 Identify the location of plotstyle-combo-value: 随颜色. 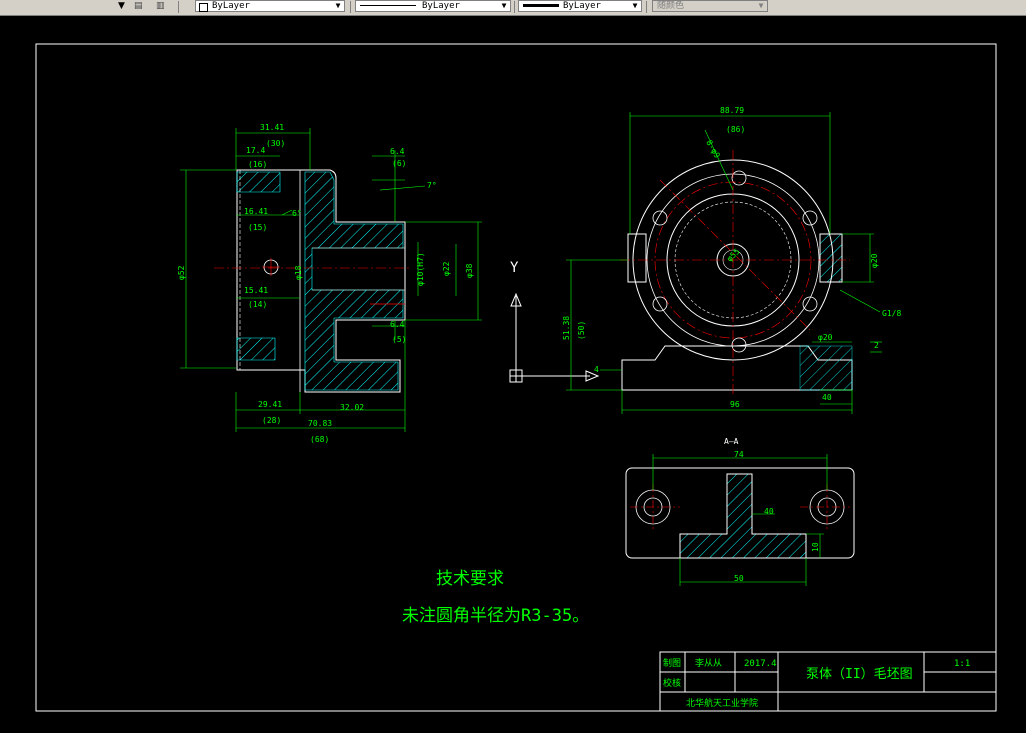
(671, 6).